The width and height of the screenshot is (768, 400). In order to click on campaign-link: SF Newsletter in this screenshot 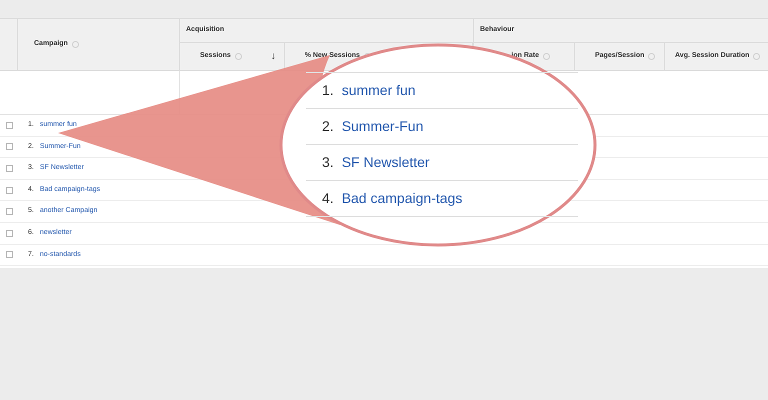, I will do `click(386, 162)`.